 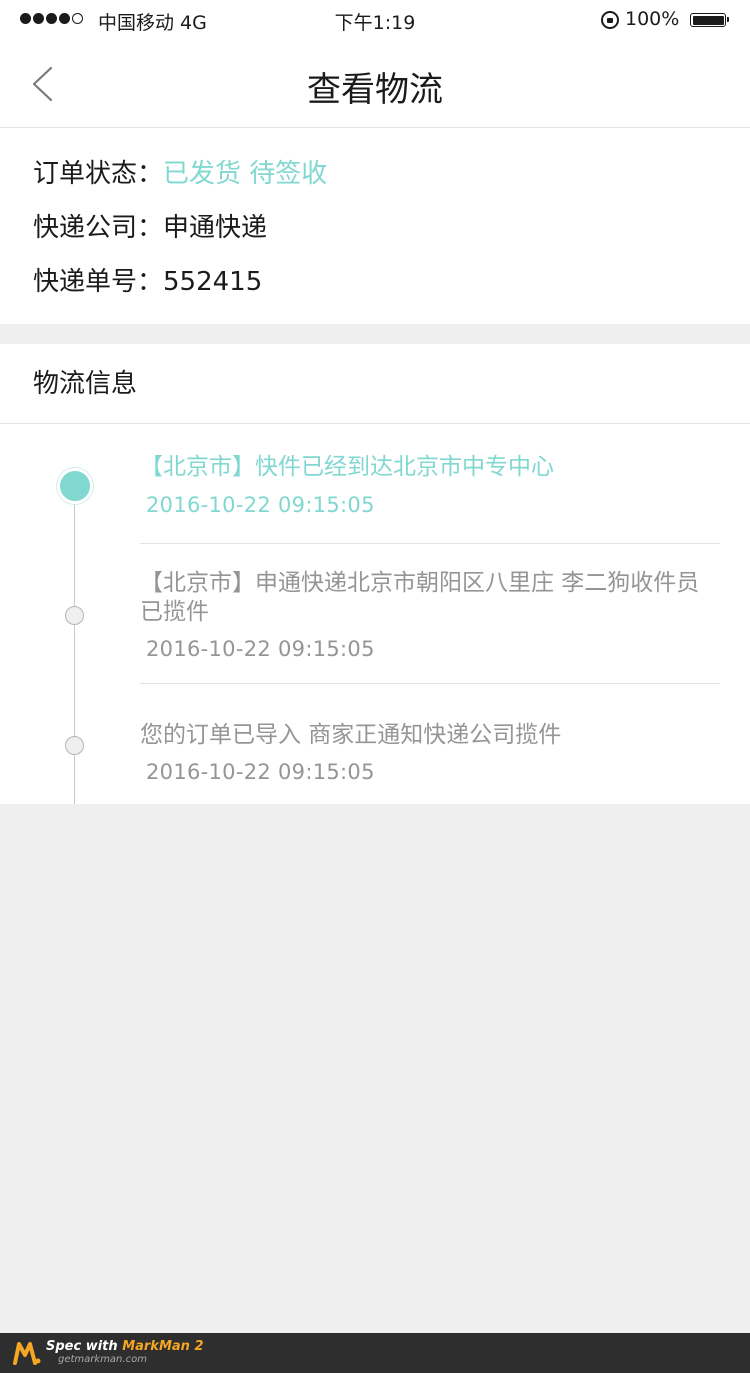 I want to click on event-description: 【北京市】快件已经到达北京市中专中心, so click(x=347, y=467).